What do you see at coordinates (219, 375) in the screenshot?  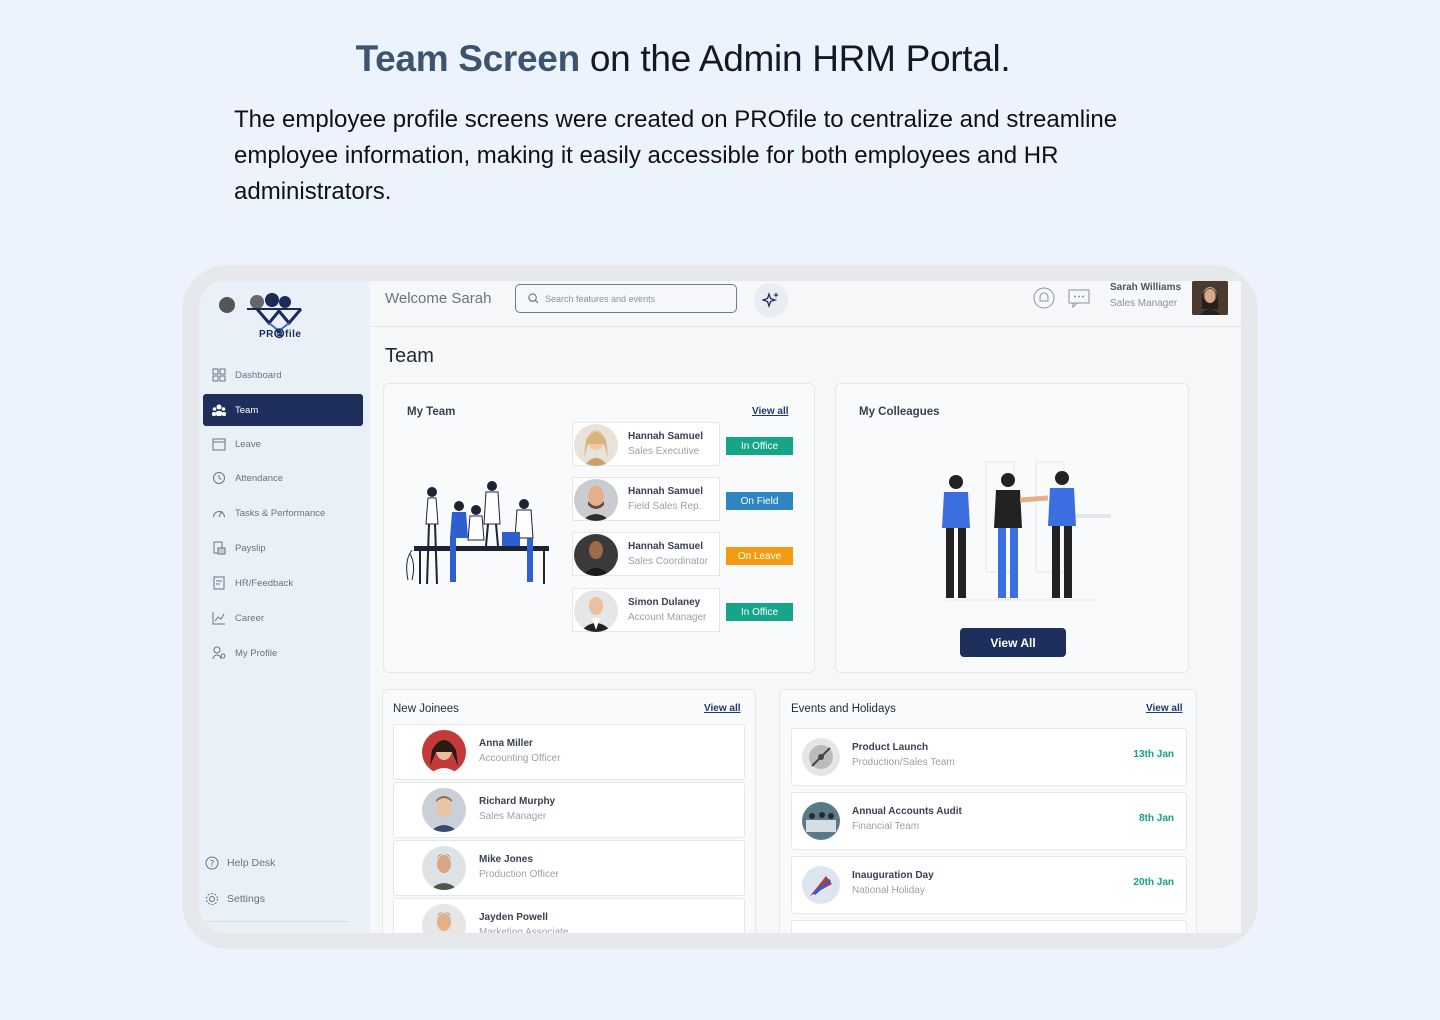 I see `grid-icon` at bounding box center [219, 375].